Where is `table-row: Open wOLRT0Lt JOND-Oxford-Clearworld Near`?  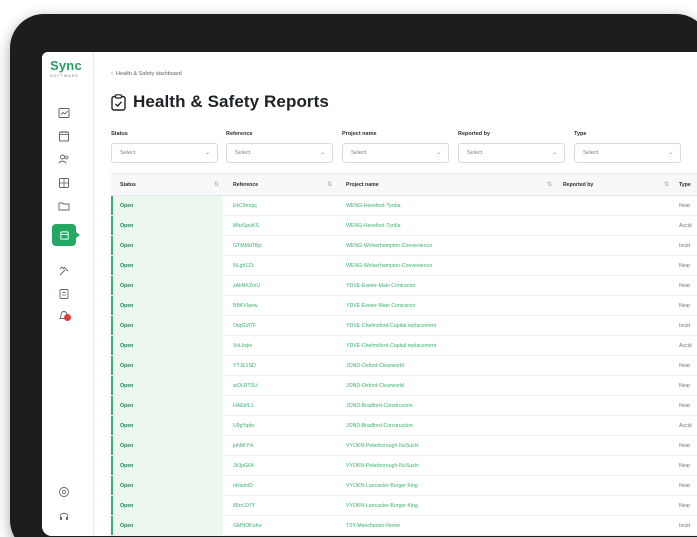 table-row: Open wOLRT0Lt JOND-Oxford-Clearworld Near is located at coordinates (404, 386).